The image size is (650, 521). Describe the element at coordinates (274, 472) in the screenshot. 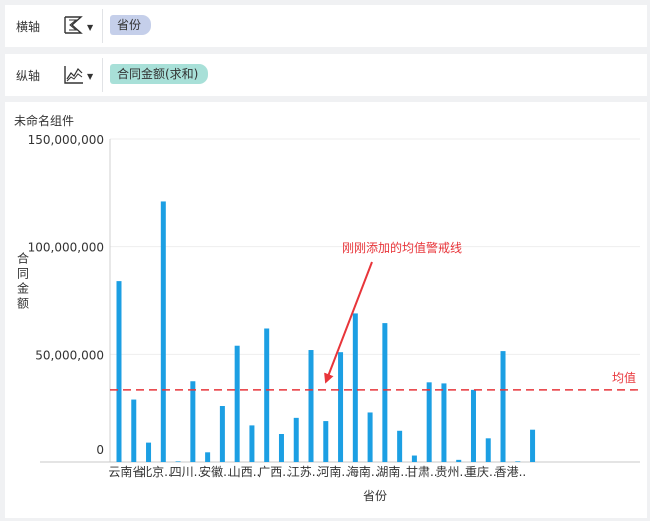

I see `x-tick-label: 广西..` at that location.